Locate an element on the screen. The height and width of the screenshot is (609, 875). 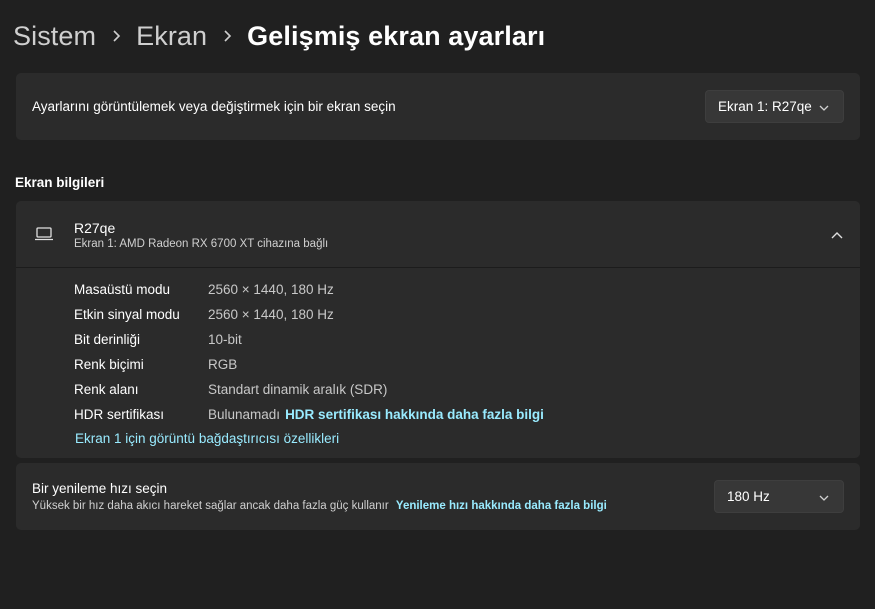
info-key: HDR sertifikası is located at coordinates (119, 414).